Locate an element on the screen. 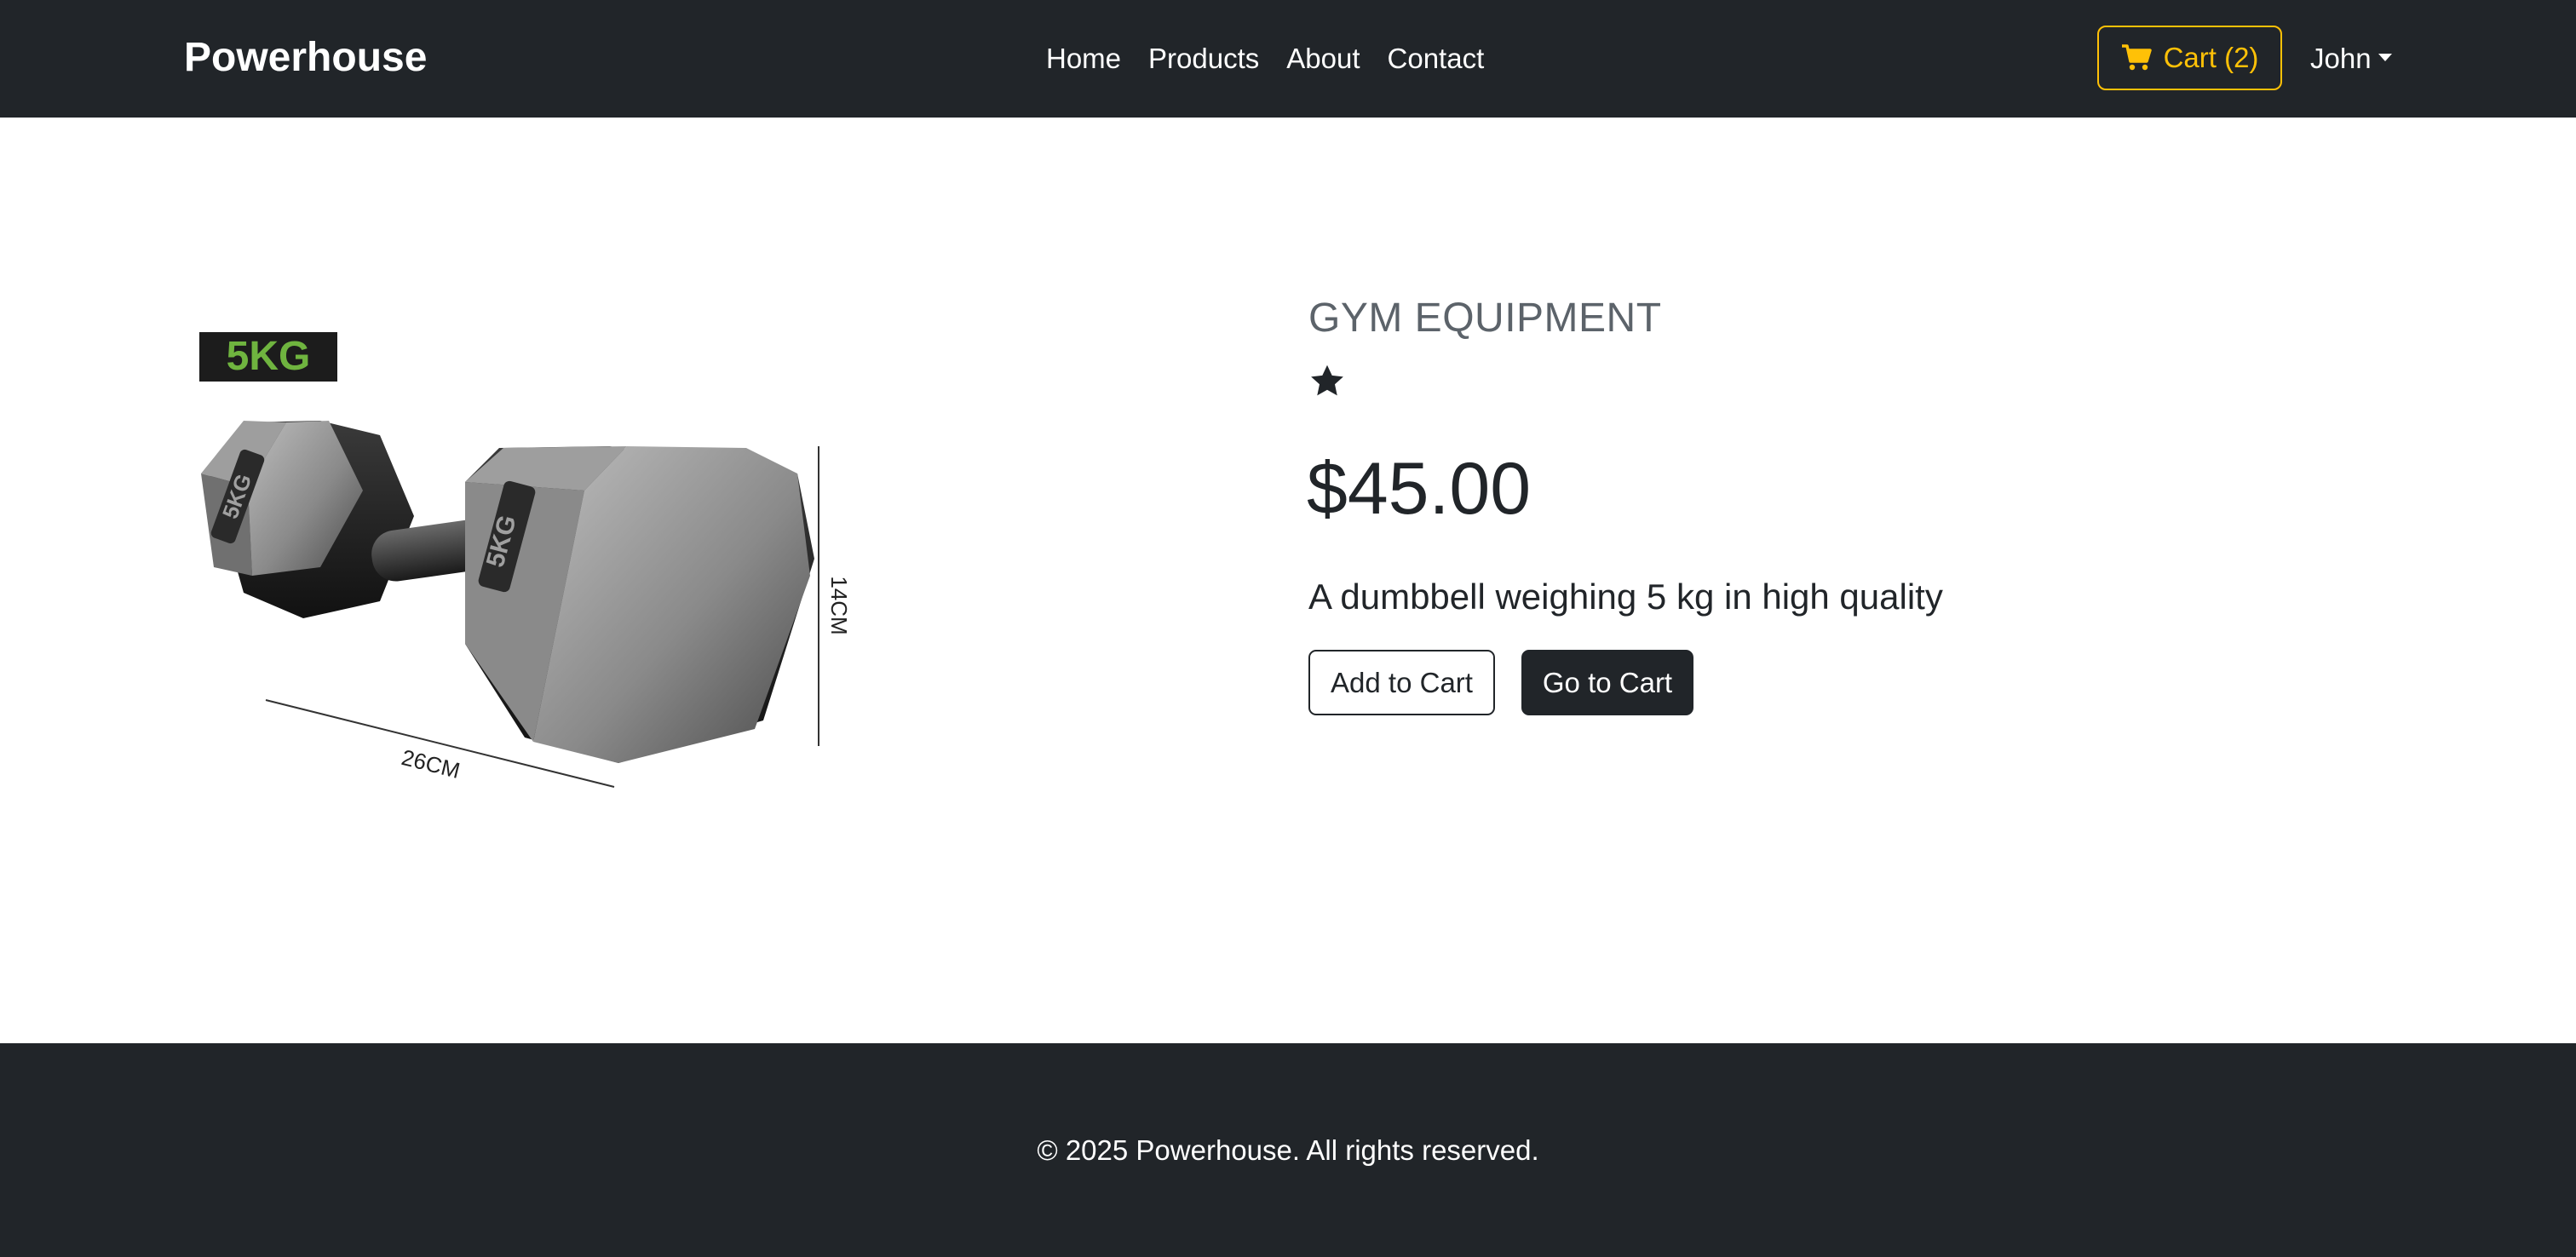  weight-badge: 5KG is located at coordinates (269, 356).